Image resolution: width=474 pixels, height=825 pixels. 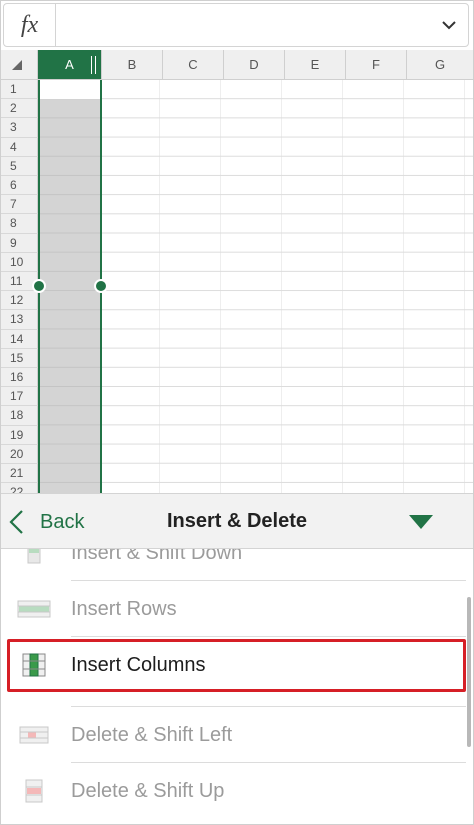 What do you see at coordinates (152, 734) in the screenshot?
I see `menu-item-label: Delete & Shift Left` at bounding box center [152, 734].